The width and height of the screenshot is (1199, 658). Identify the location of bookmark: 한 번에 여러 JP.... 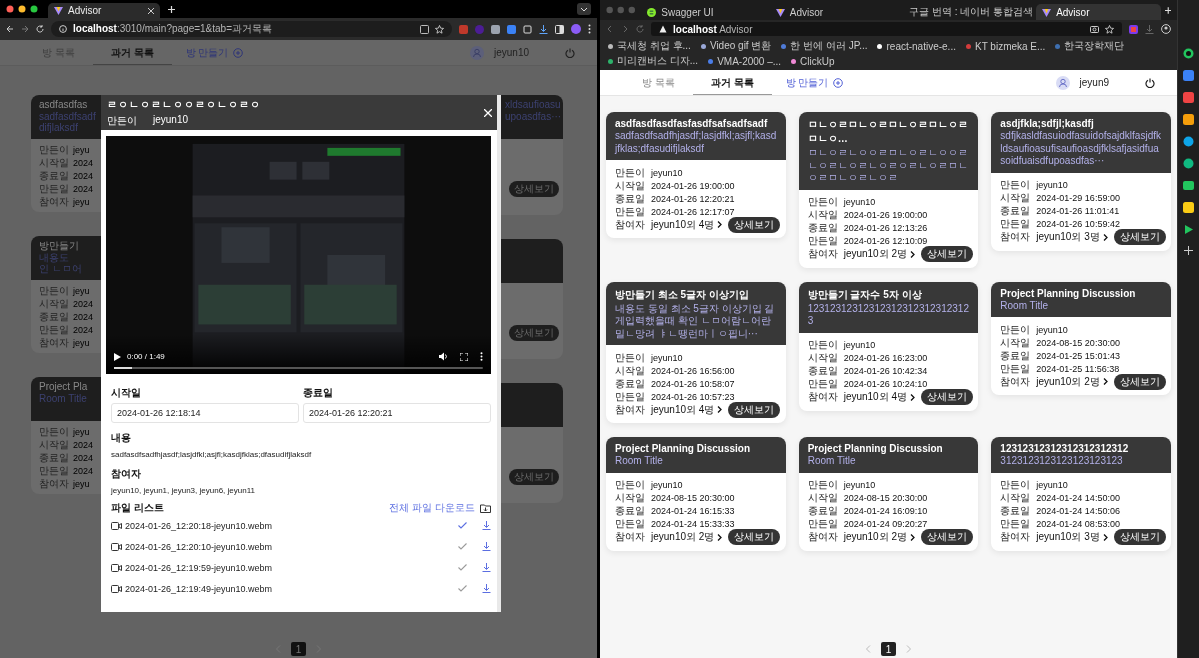
(824, 46).